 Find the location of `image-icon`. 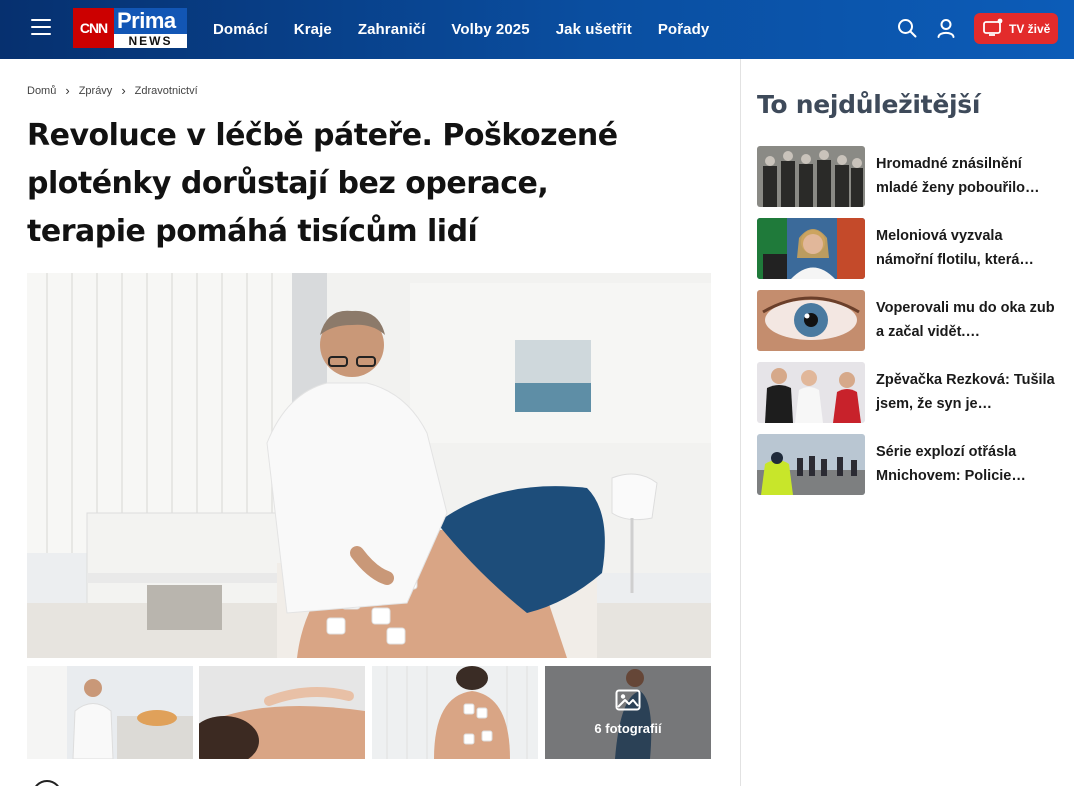

image-icon is located at coordinates (628, 702).